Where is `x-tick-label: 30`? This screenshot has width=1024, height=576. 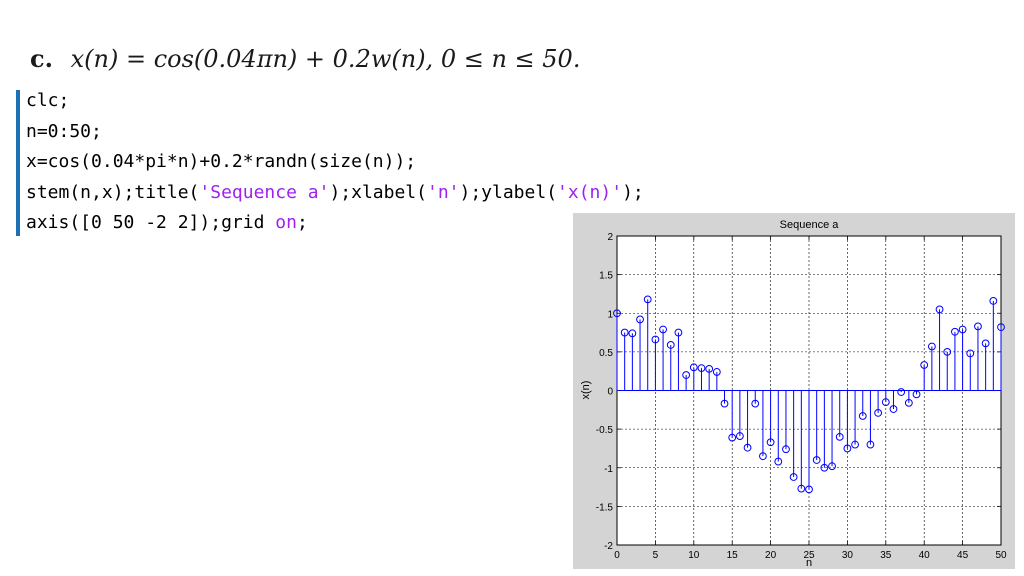 x-tick-label: 30 is located at coordinates (848, 555).